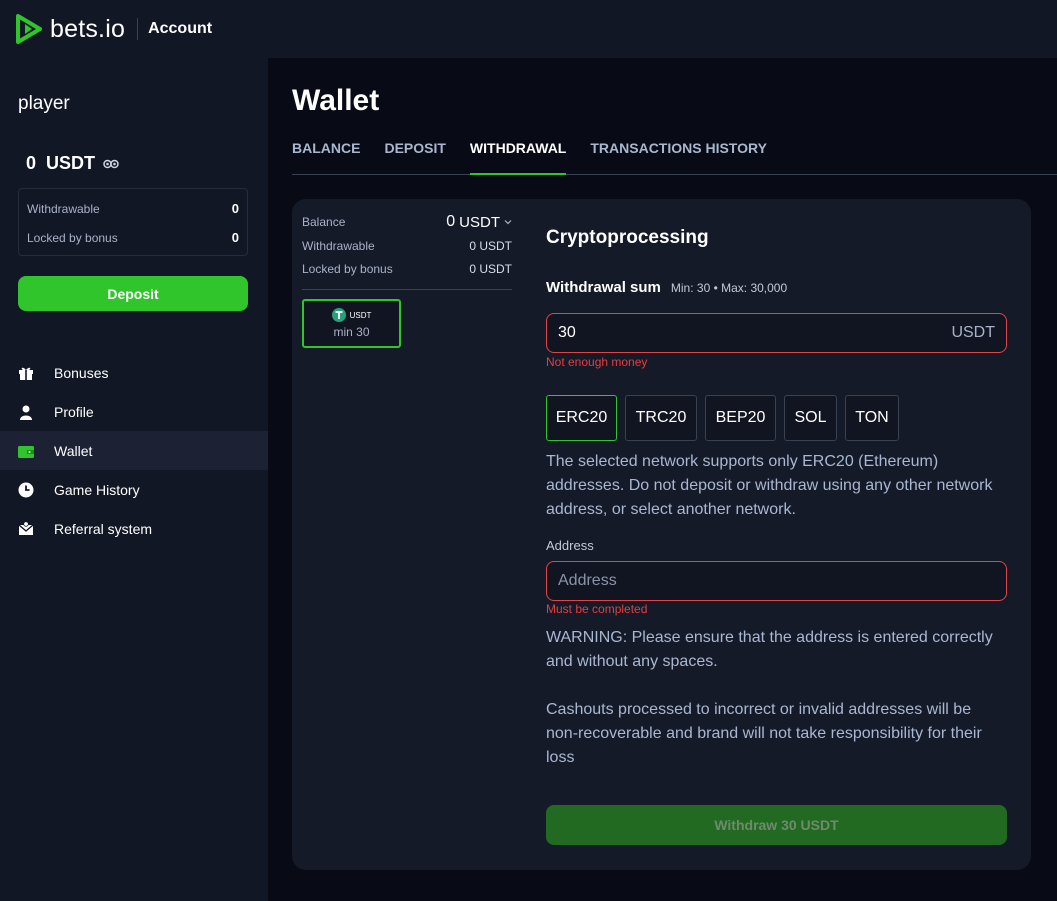  What do you see at coordinates (627, 237) in the screenshot?
I see `form-title: Cryptoprocessing` at bounding box center [627, 237].